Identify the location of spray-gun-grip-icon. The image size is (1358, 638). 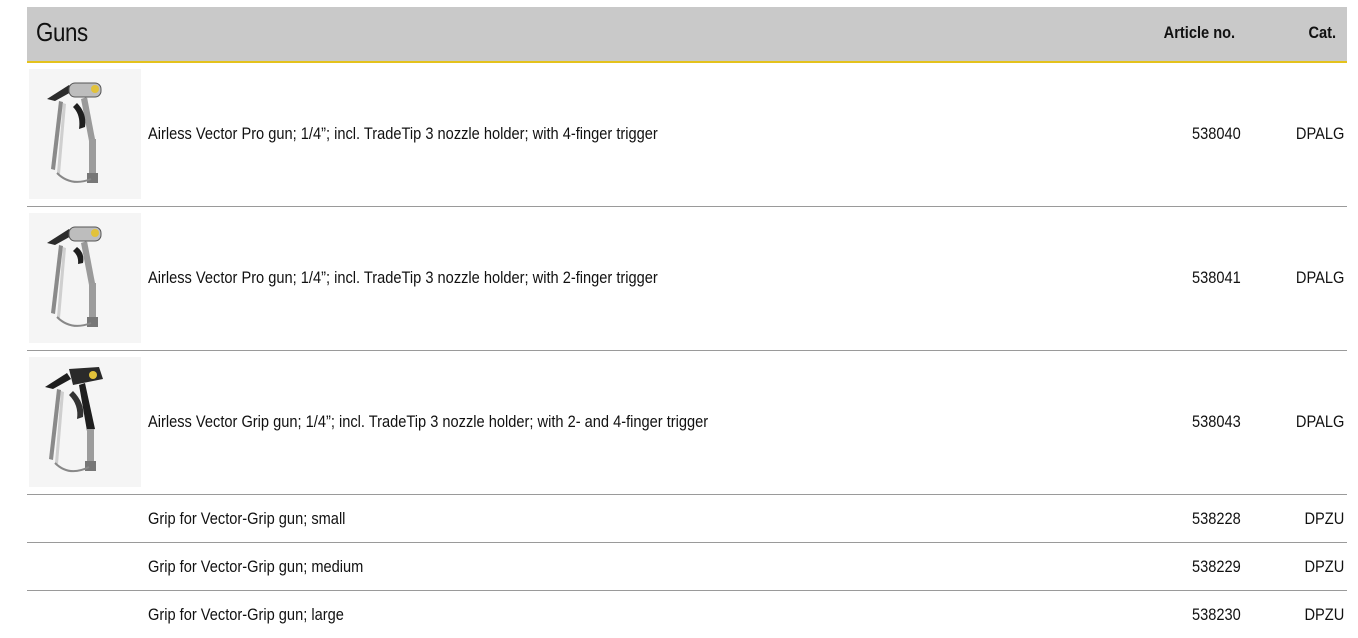
(85, 422).